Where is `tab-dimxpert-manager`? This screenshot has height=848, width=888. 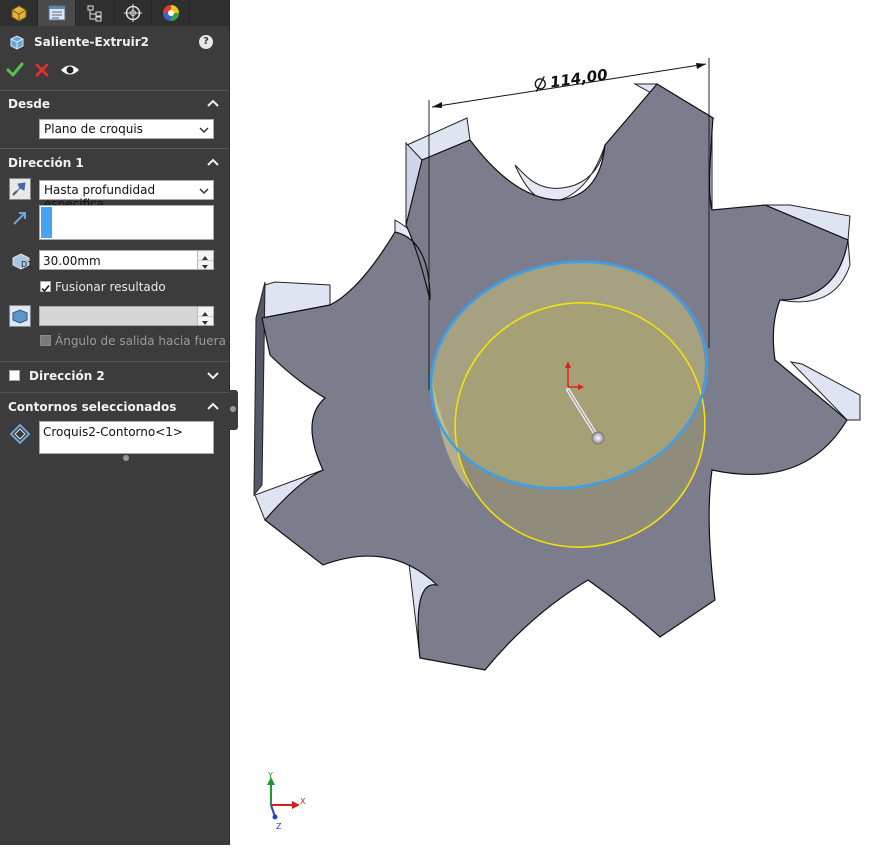 tab-dimxpert-manager is located at coordinates (133, 13).